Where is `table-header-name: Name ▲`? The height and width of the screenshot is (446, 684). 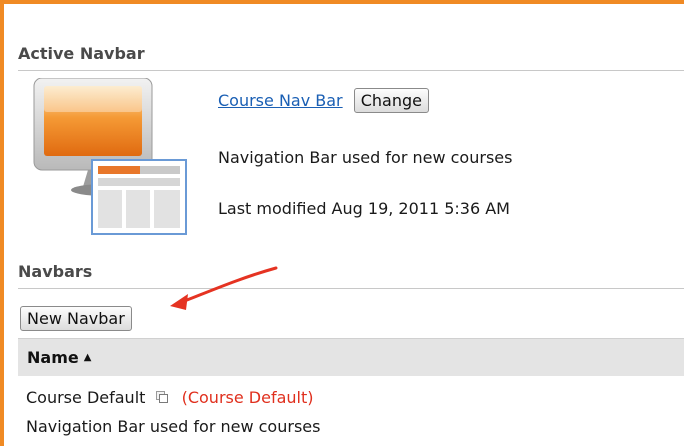 table-header-name: Name ▲ is located at coordinates (351, 357).